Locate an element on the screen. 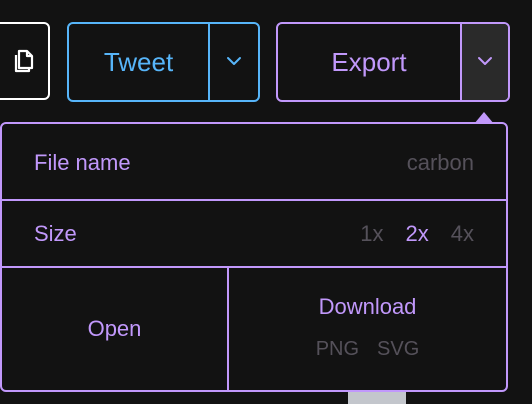 The width and height of the screenshot is (532, 404). tweet-button-label: Tweet is located at coordinates (138, 61).